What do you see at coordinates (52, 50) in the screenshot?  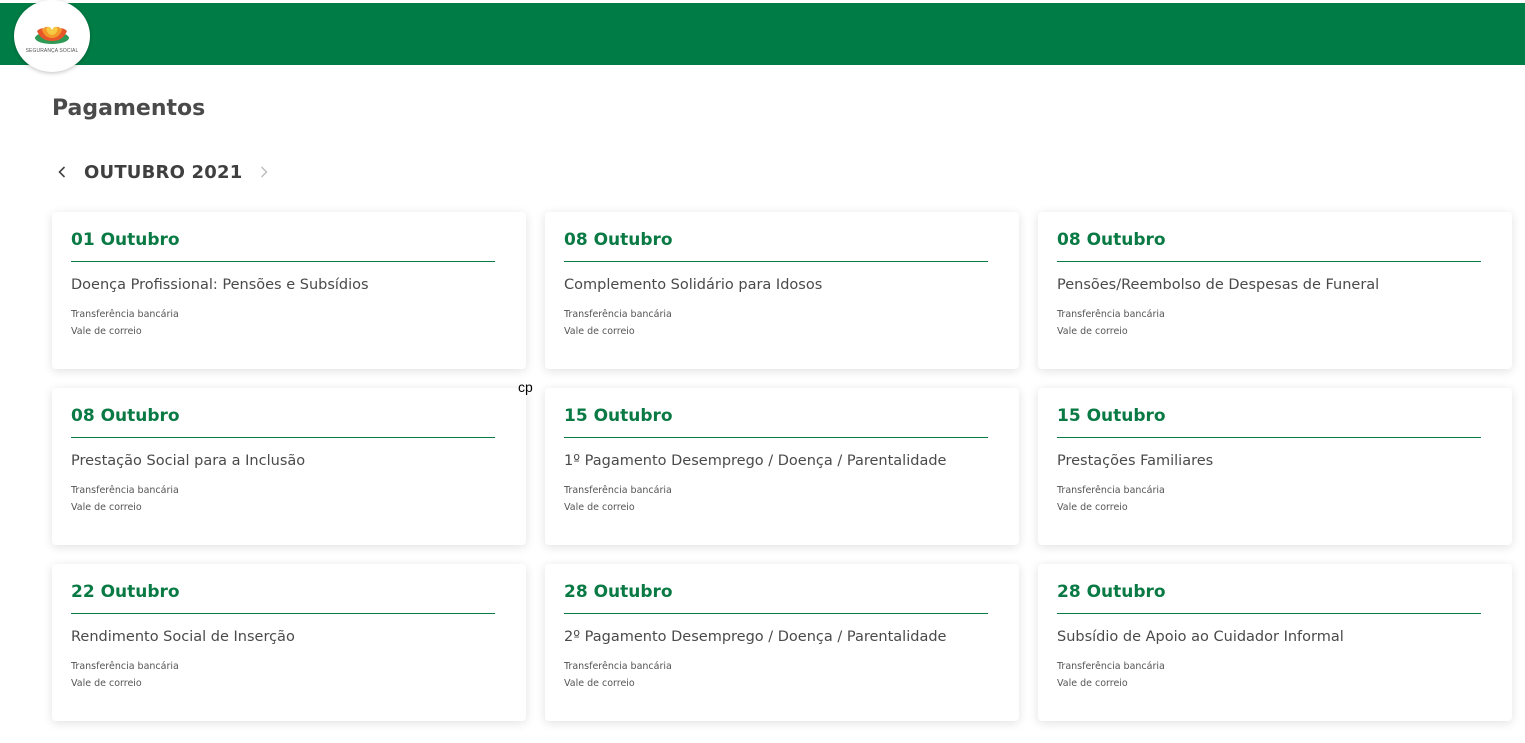 I see `logo-text: SEGURANÇA SOCIAL` at bounding box center [52, 50].